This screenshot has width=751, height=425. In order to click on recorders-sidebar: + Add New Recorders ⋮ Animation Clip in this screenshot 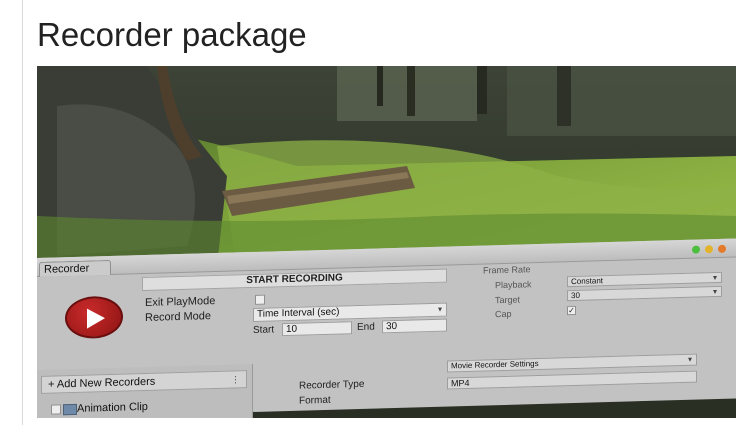, I will do `click(145, 390)`.